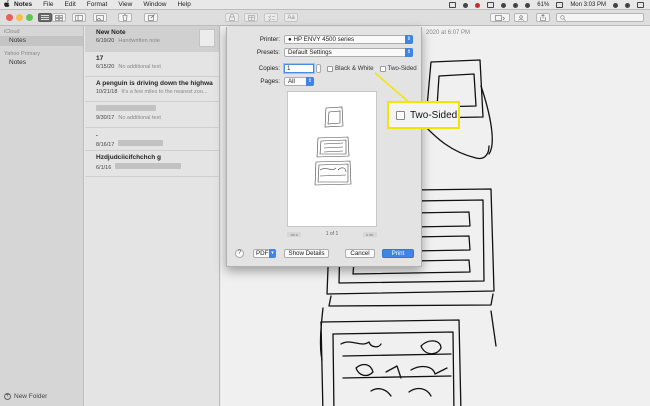  Describe the element at coordinates (400, 115) in the screenshot. I see `callout-checkbox` at that location.